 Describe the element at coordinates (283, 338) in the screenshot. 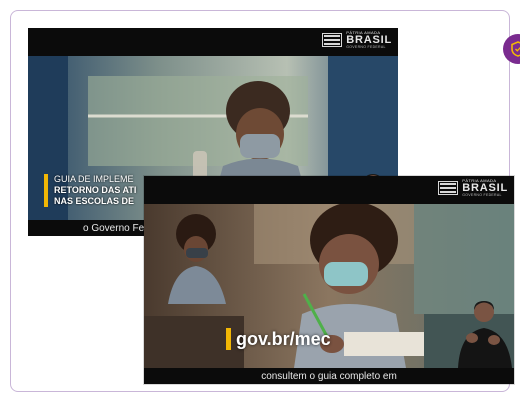

I see `url-text: gov.br/mec` at that location.